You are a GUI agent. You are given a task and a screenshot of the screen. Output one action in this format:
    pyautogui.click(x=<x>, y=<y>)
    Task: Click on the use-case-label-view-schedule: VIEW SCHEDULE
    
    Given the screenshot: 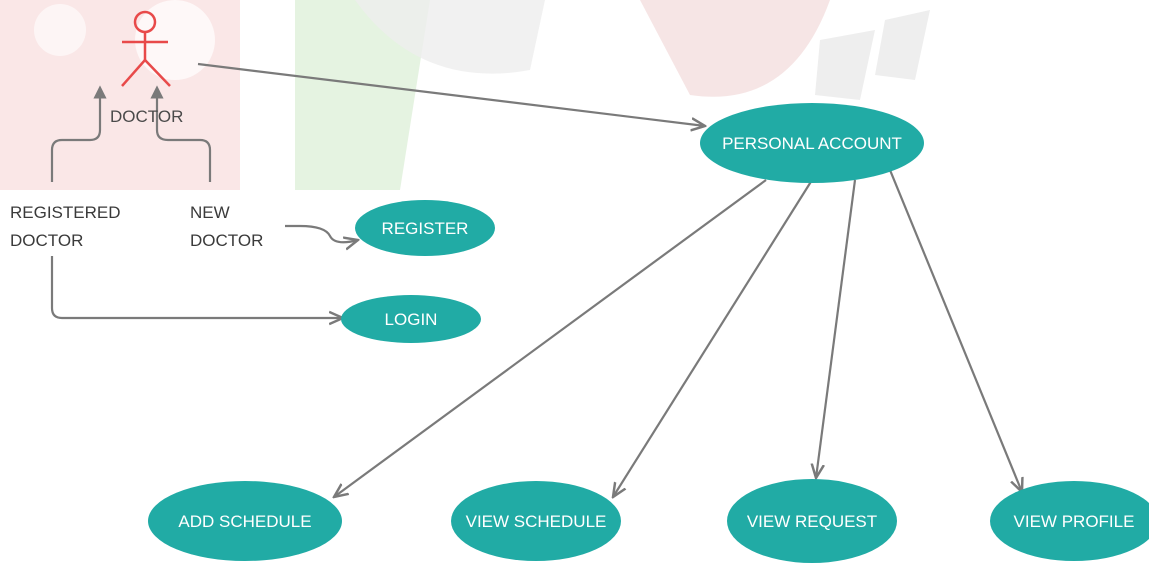 What is the action you would take?
    pyautogui.click(x=536, y=521)
    